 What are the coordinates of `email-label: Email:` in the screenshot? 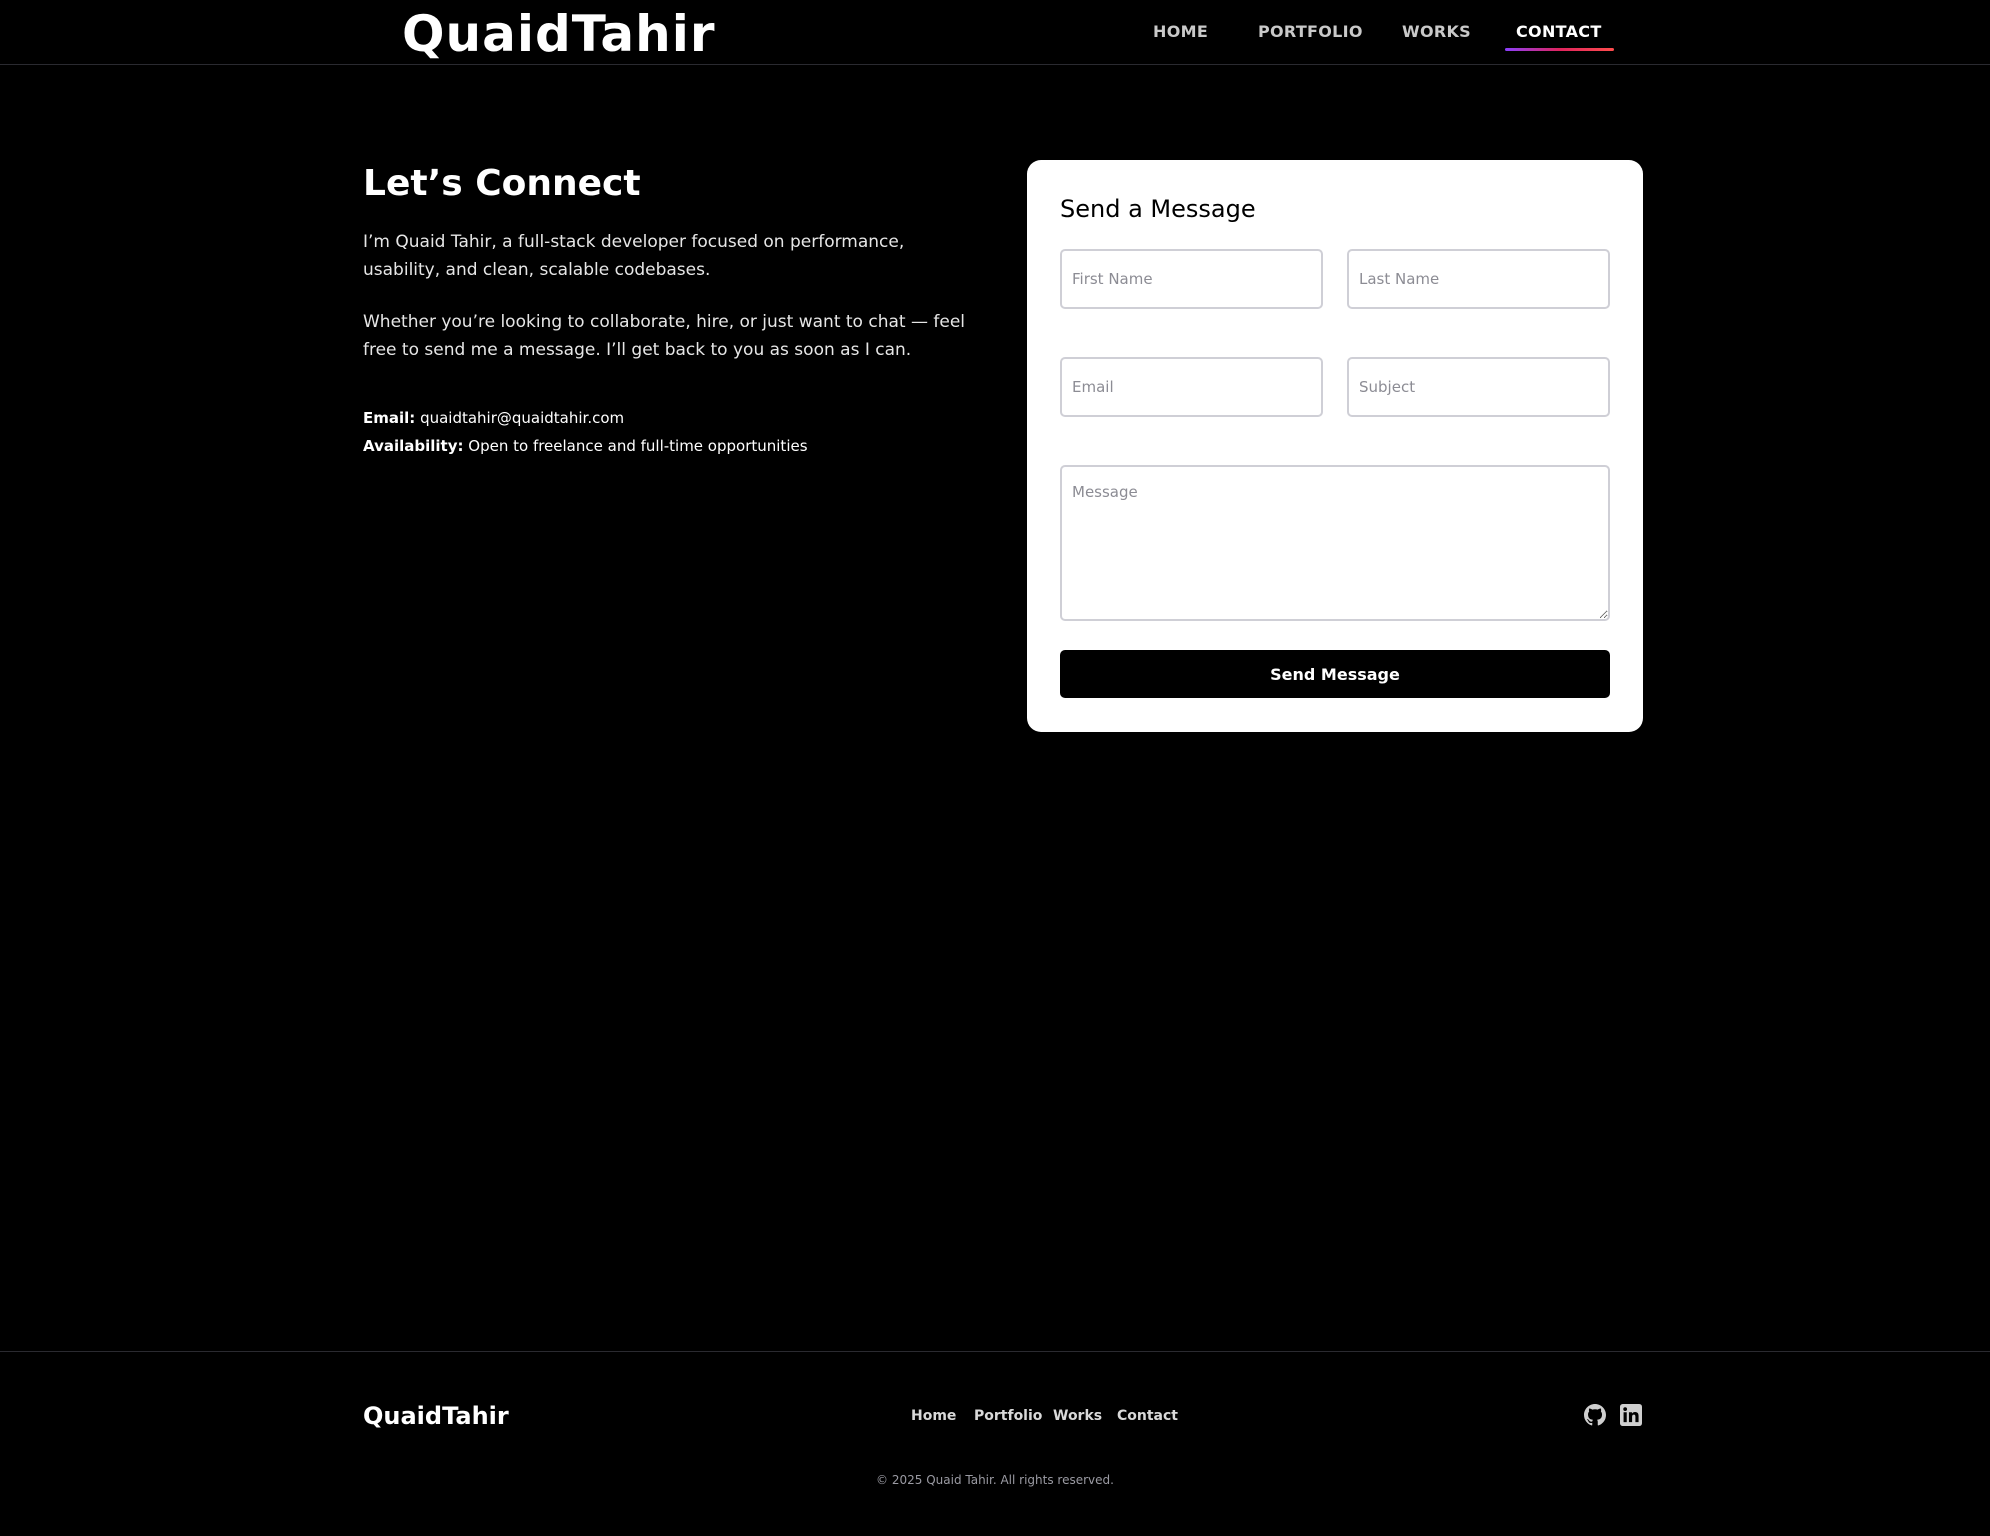 It's located at (389, 418).